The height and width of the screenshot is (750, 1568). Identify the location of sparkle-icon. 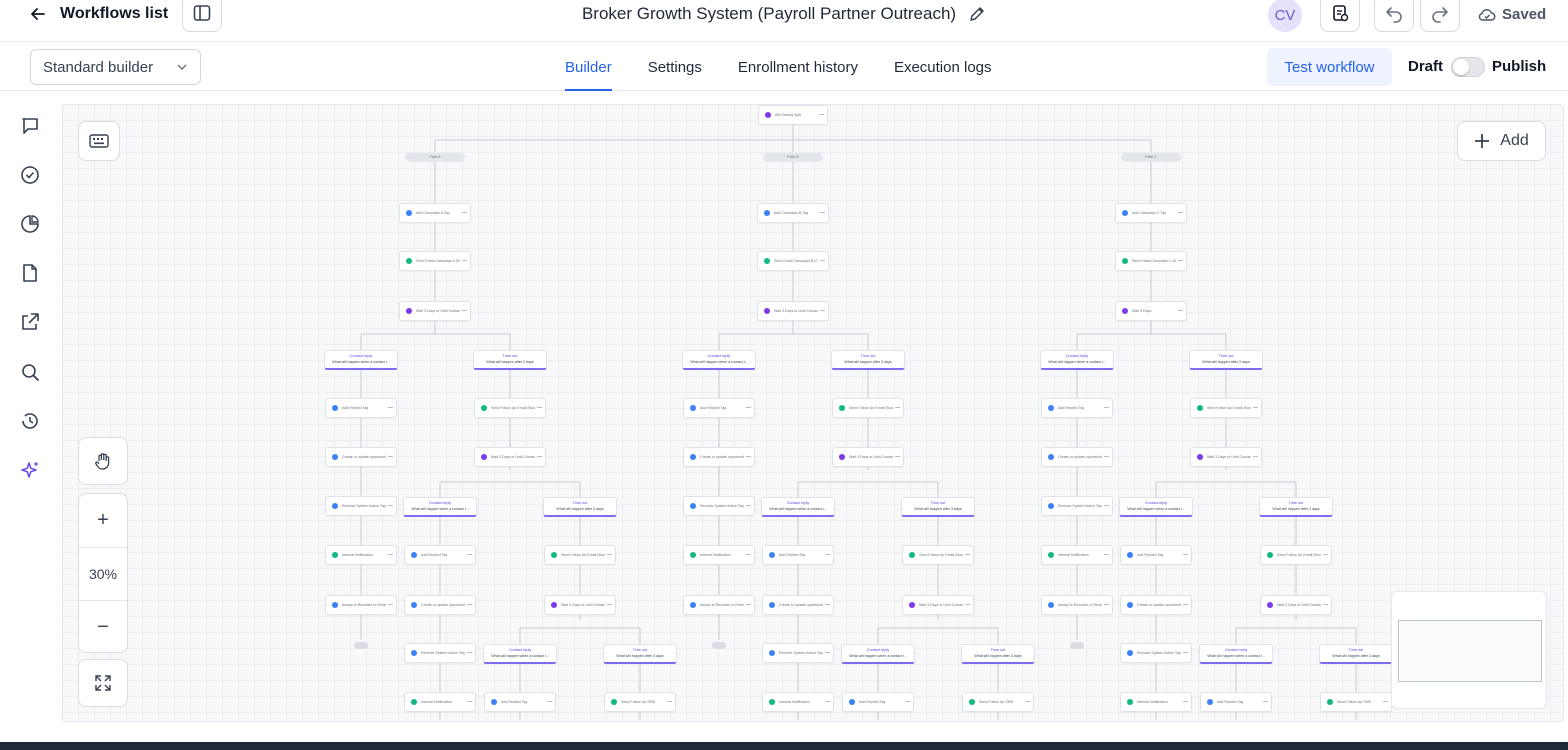
(30, 471).